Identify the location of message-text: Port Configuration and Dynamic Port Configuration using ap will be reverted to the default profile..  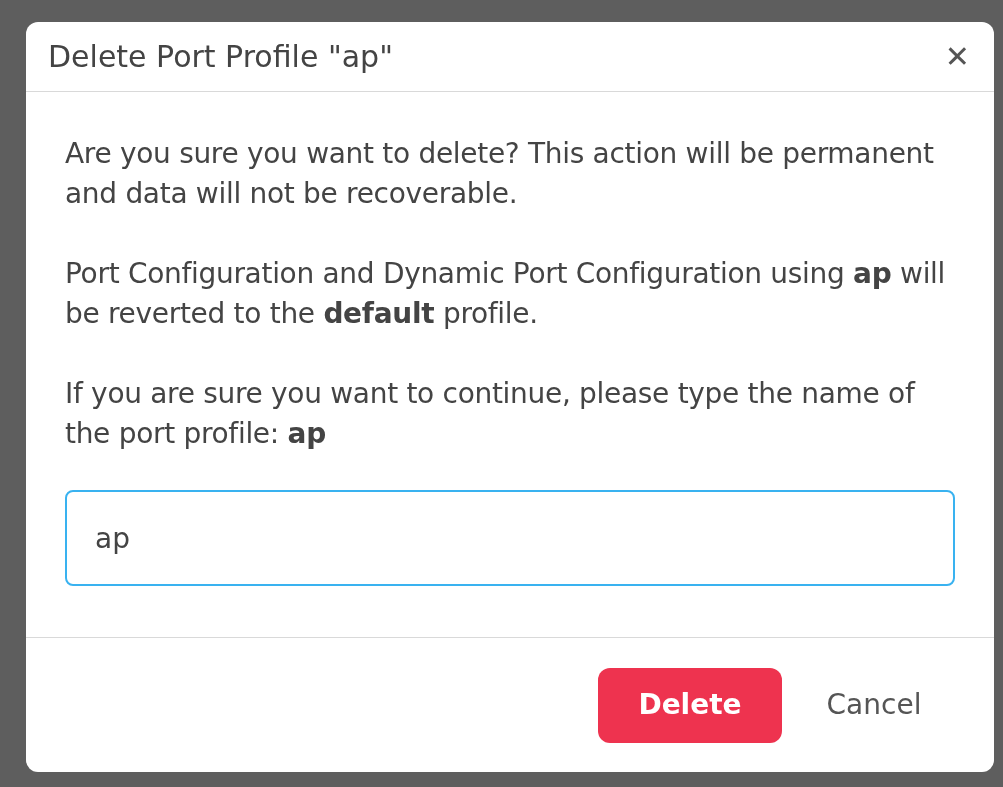
(506, 294).